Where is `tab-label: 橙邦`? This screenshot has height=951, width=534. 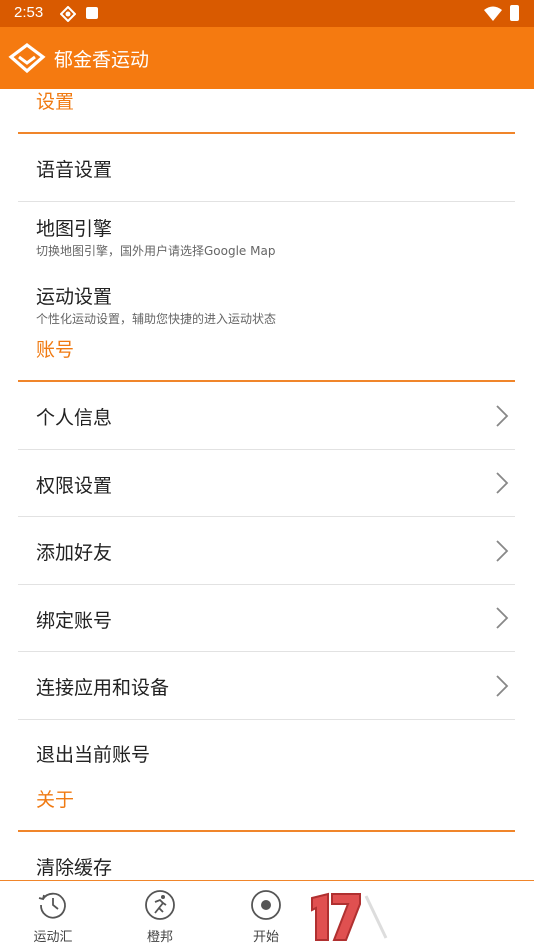 tab-label: 橙邦 is located at coordinates (159, 937).